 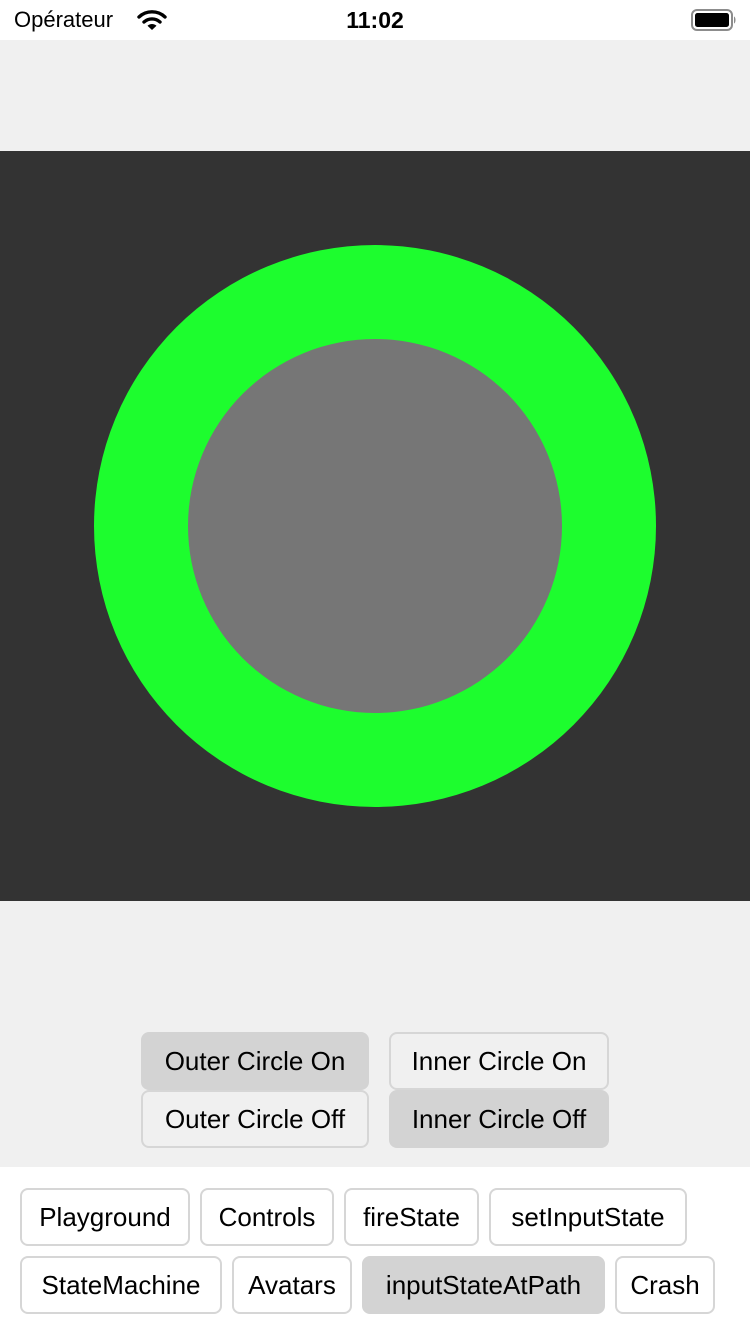 I want to click on status-time: 11:02, so click(x=375, y=20).